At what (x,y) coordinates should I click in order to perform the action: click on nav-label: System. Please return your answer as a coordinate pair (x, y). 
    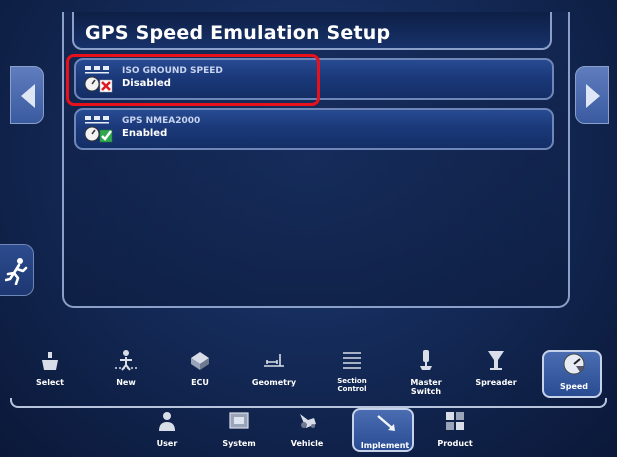
    Looking at the image, I should click on (239, 443).